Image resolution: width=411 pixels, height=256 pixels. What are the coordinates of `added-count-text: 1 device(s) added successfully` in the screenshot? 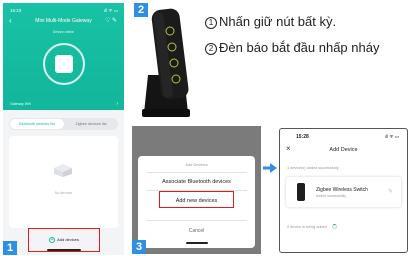 It's located at (313, 168).